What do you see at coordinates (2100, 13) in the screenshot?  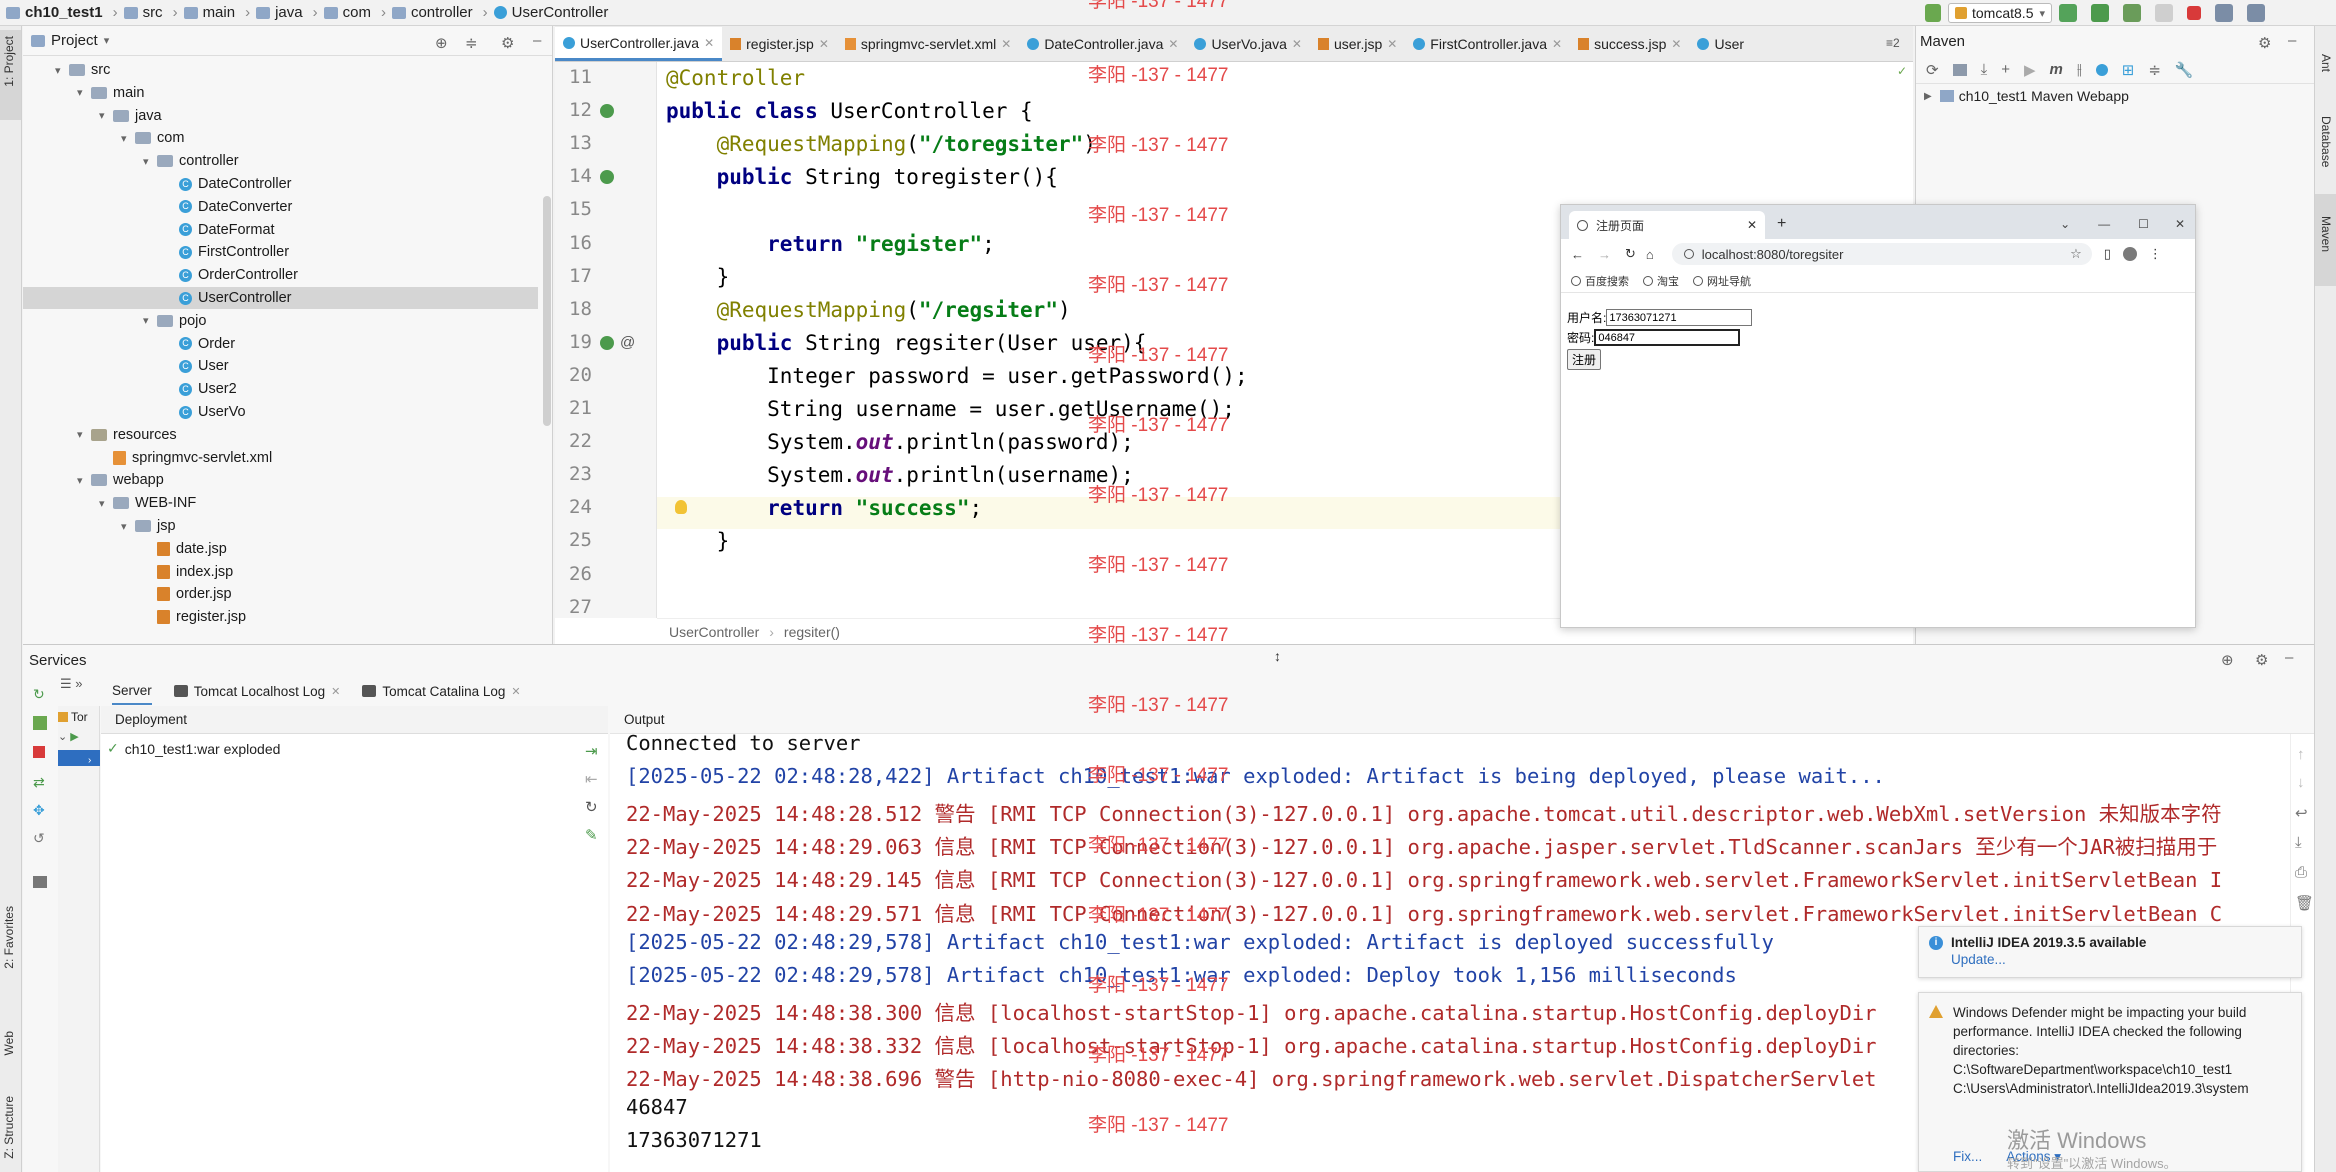 I see `debug-icon` at bounding box center [2100, 13].